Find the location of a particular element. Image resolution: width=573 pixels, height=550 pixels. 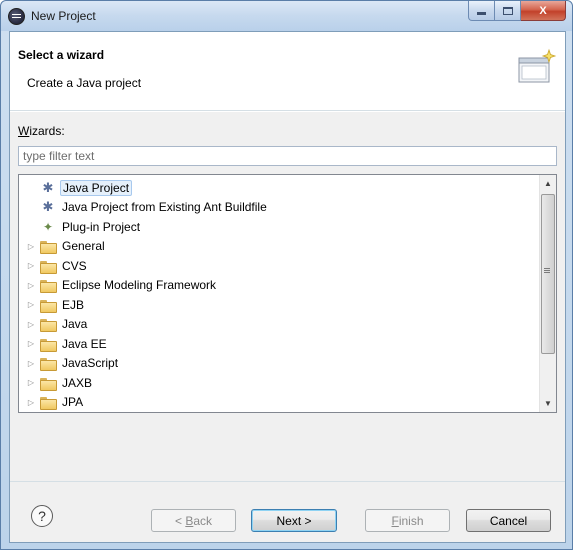

wizard-tree-item: ✦ Plug-in Project is located at coordinates (279, 227).